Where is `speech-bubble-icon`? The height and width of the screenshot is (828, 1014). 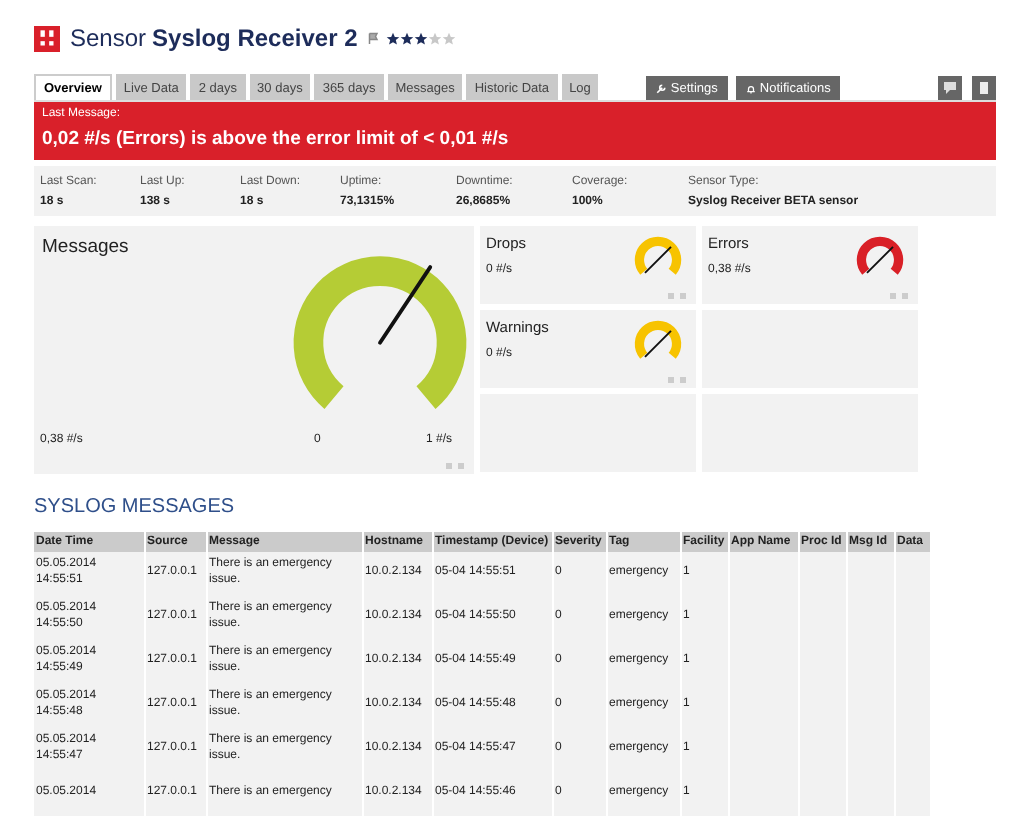 speech-bubble-icon is located at coordinates (950, 88).